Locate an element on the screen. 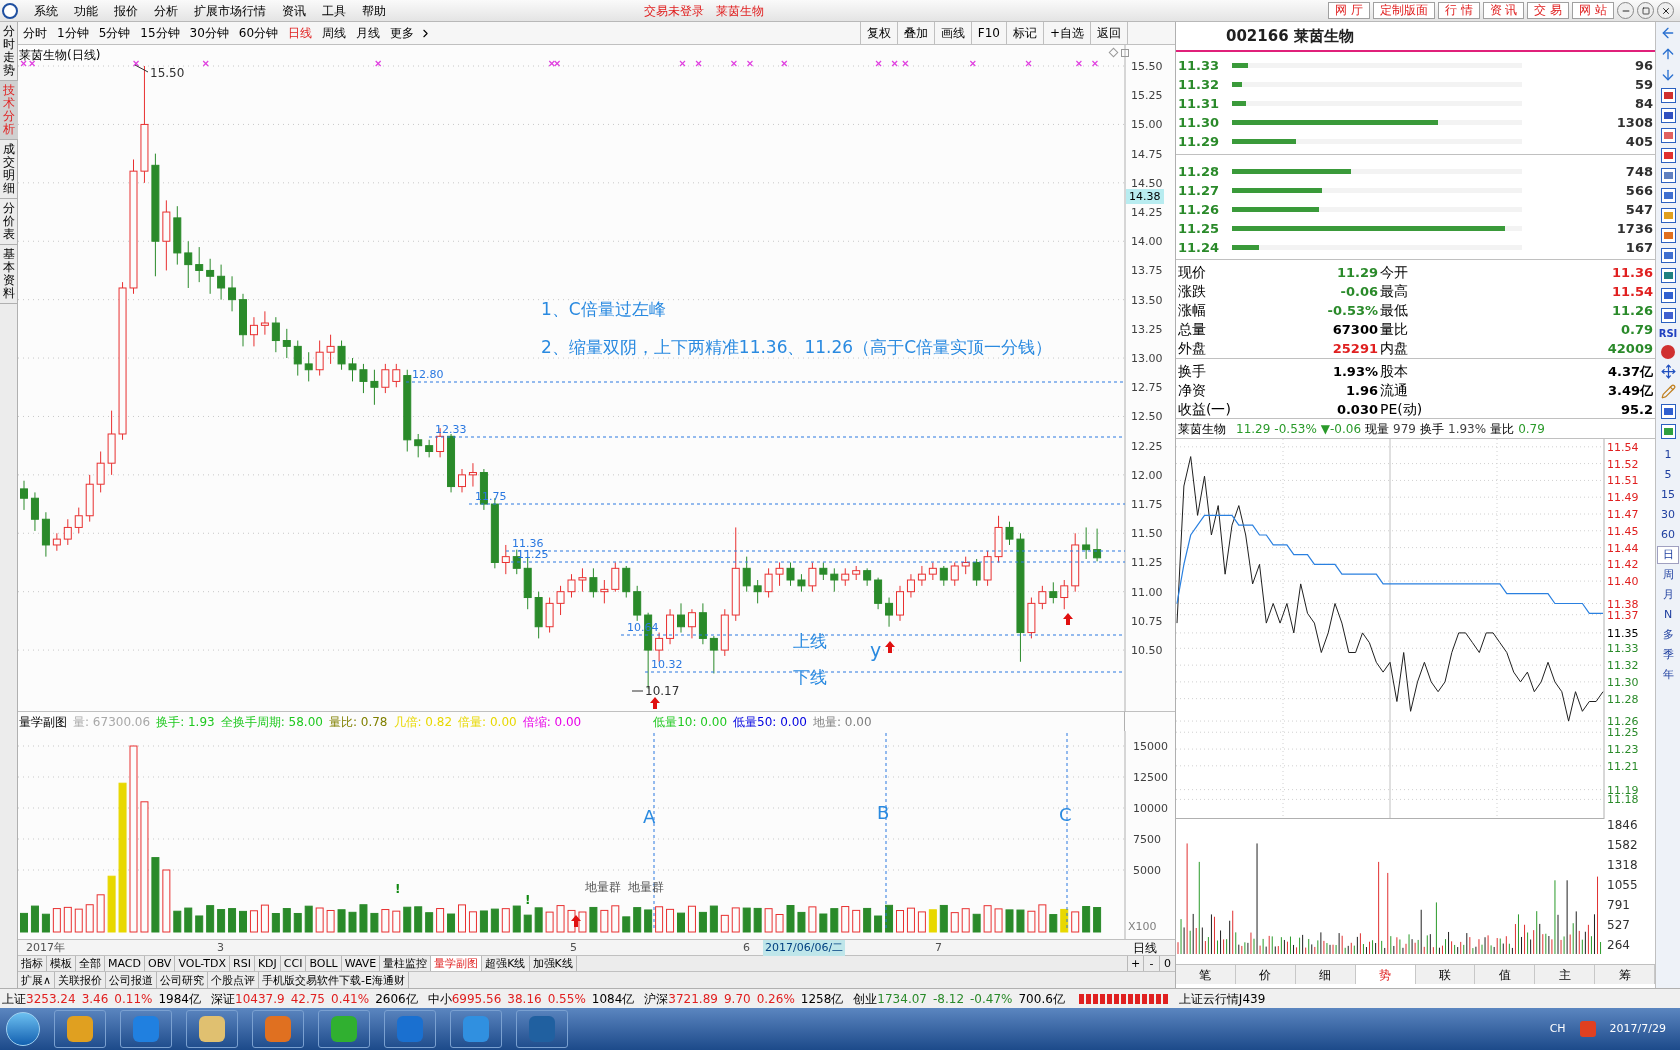 This screenshot has width=1680, height=1050. indicator-readout: 倍量: 0.00 is located at coordinates (487, 722).